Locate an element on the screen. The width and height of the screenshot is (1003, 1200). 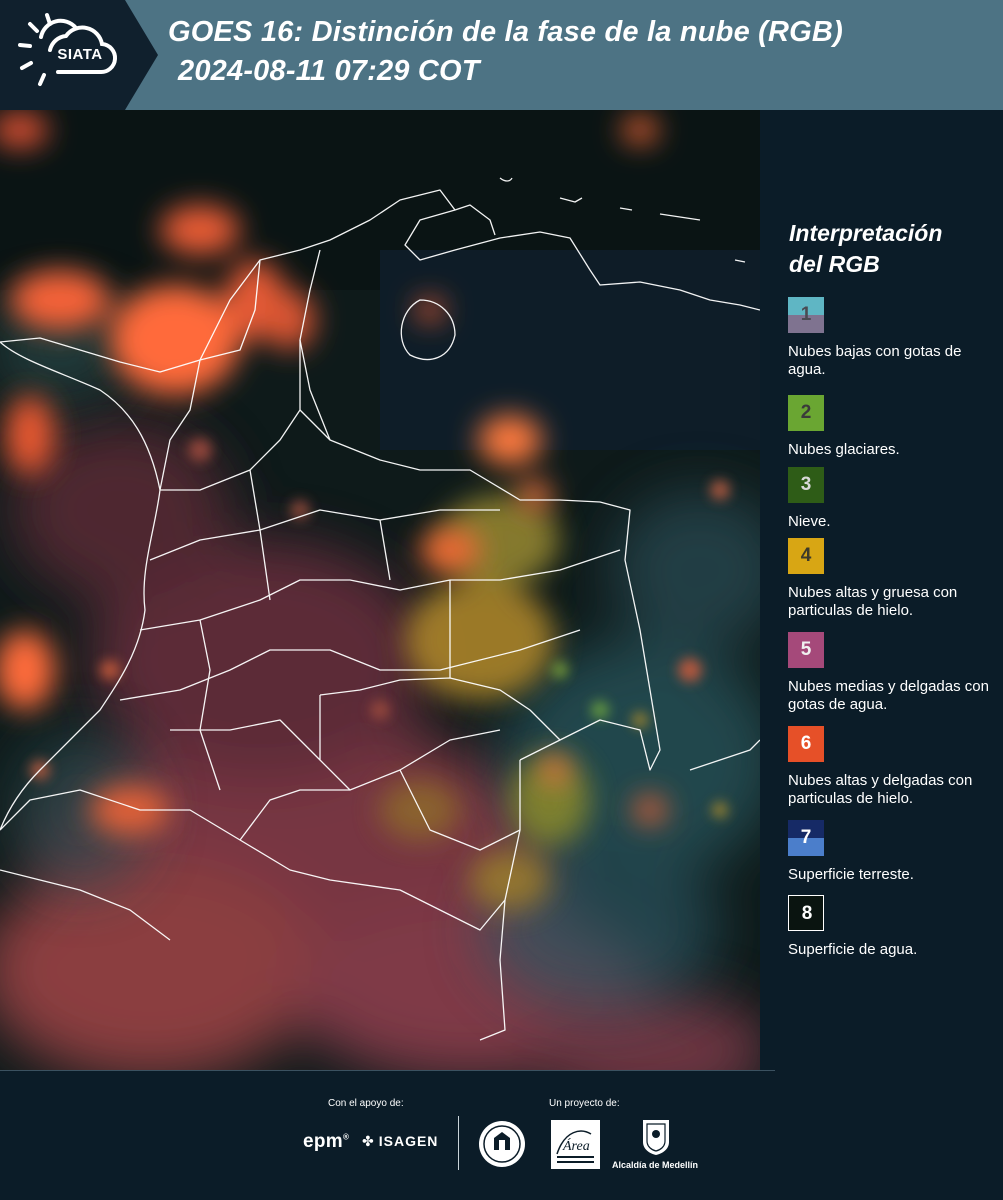
support-label: Con el apoyo de: is located at coordinates (366, 1103).